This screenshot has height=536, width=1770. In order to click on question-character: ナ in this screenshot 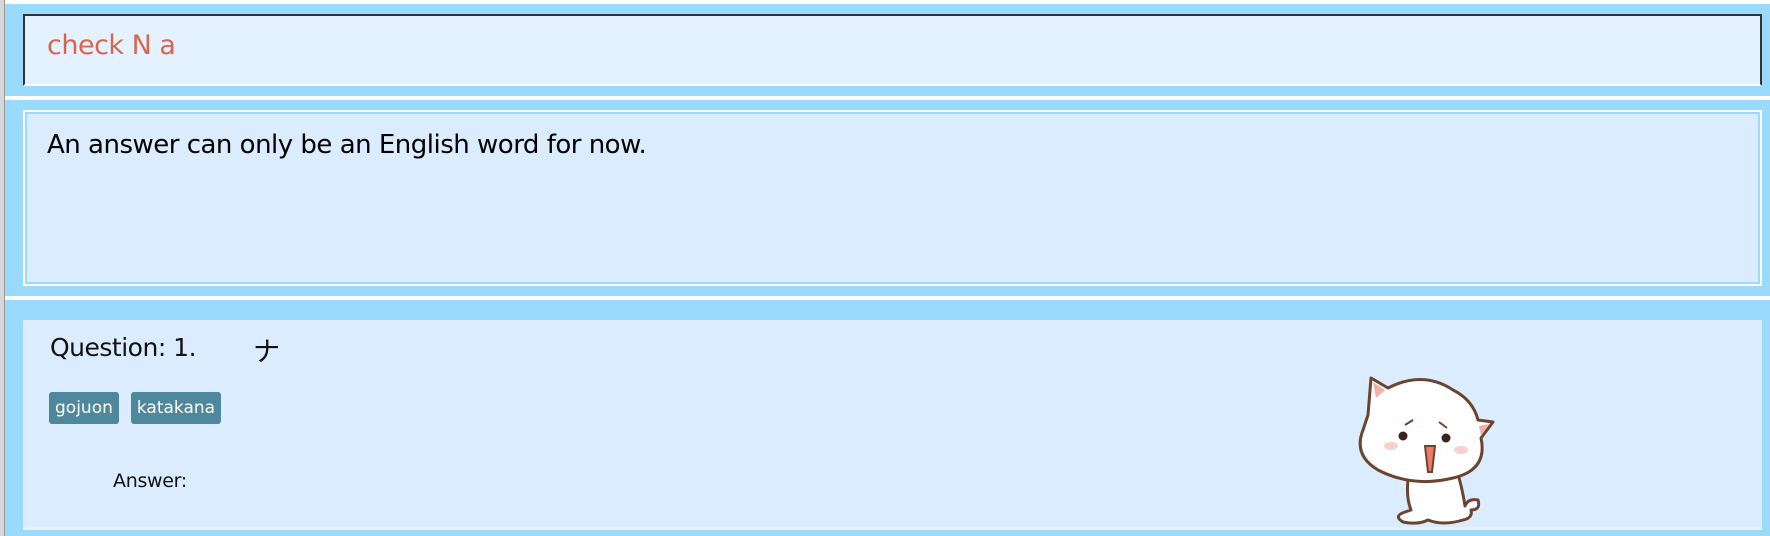, I will do `click(266, 352)`.